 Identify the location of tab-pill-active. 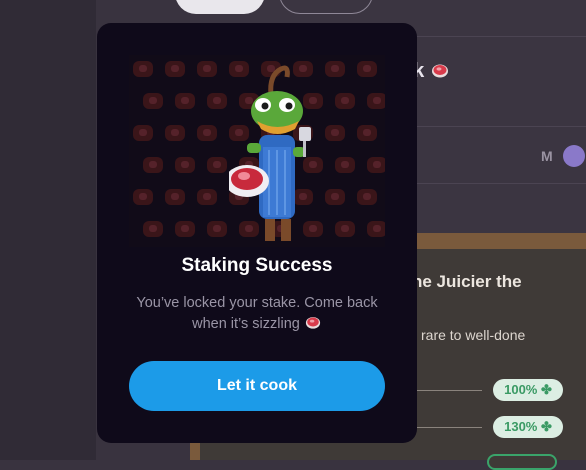
(220, 7).